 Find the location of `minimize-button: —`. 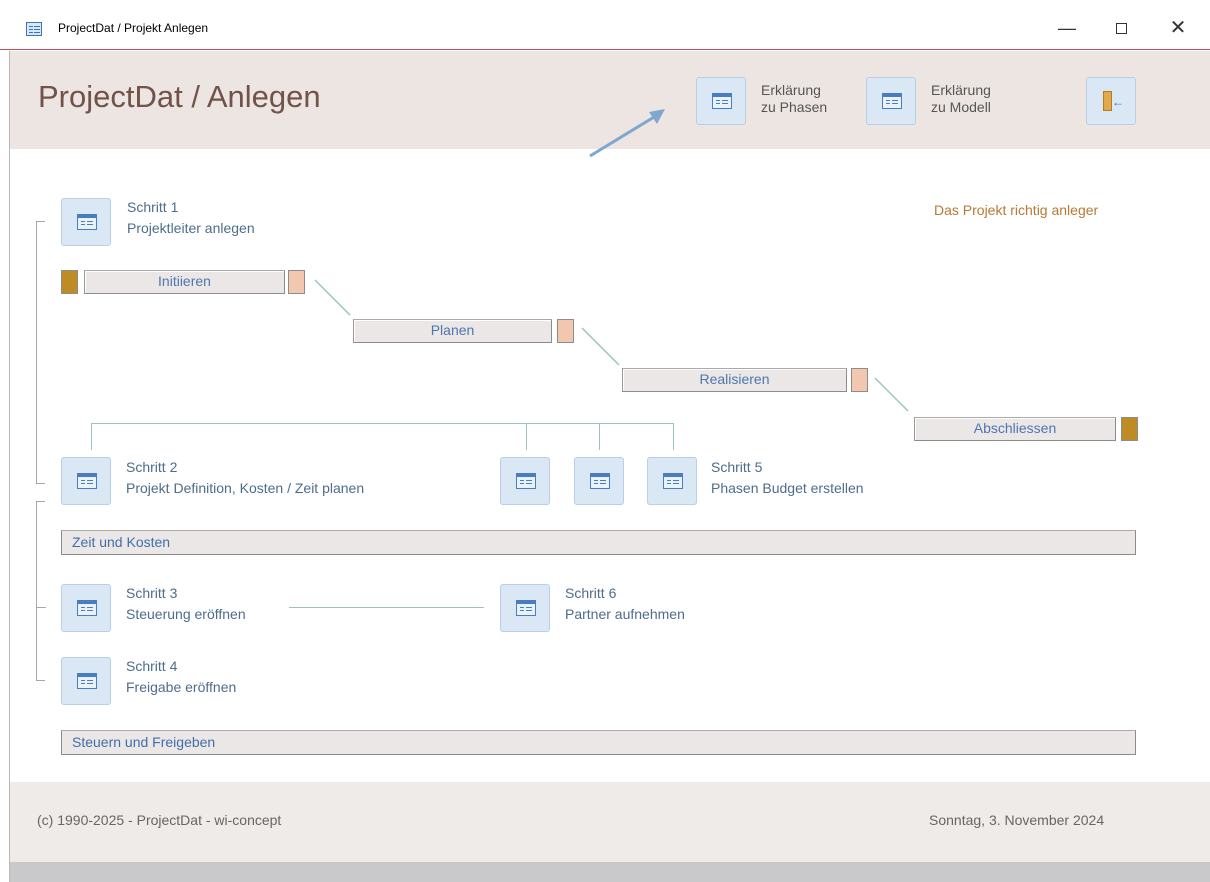

minimize-button: — is located at coordinates (1067, 29).